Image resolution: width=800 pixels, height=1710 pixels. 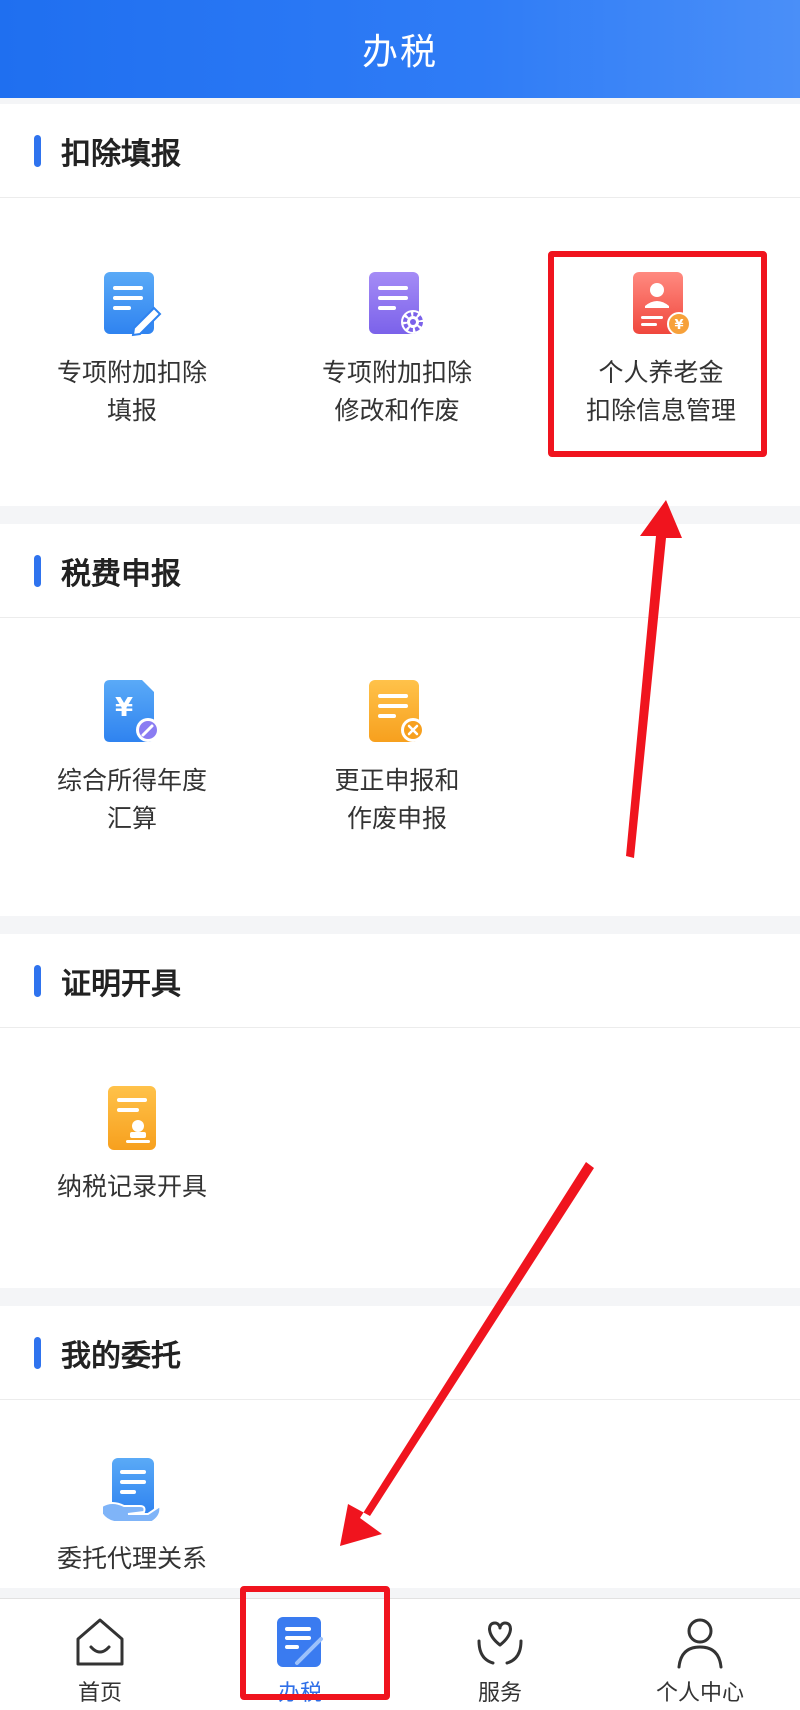 I want to click on tile-label: 综合所得年度 汇算, so click(x=131, y=799).